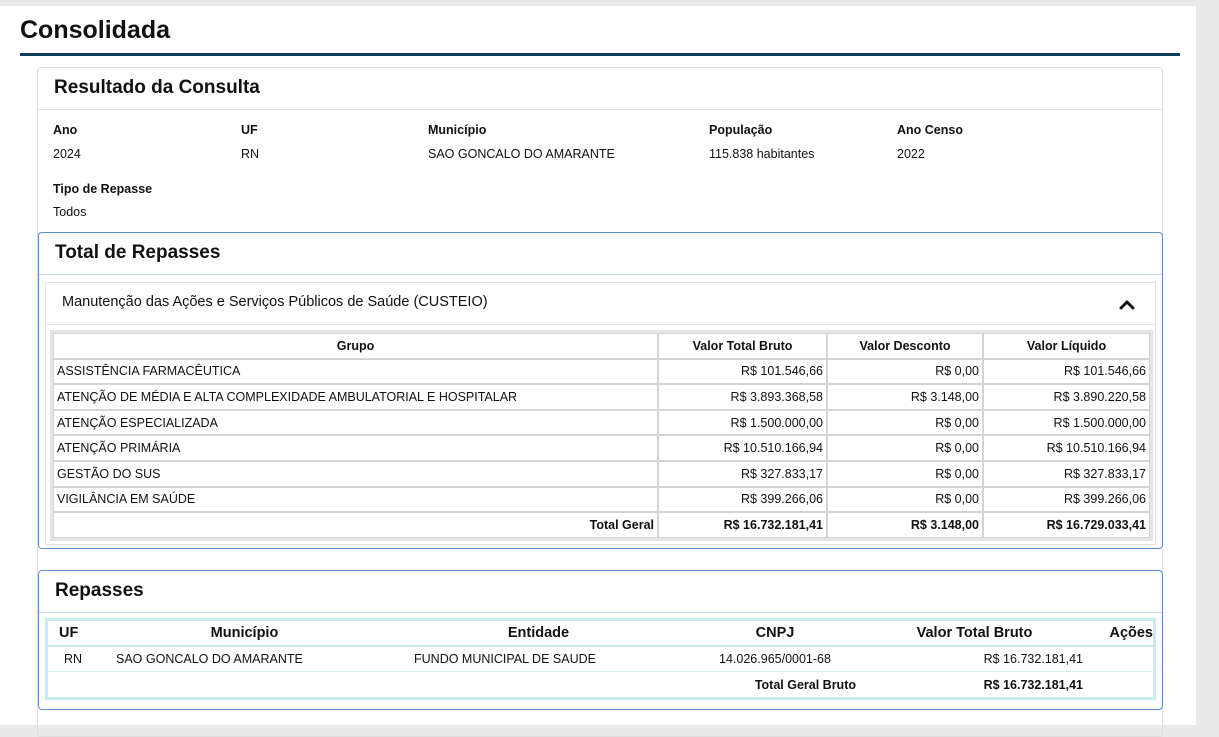 This screenshot has height=737, width=1219. Describe the element at coordinates (355, 448) in the screenshot. I see `cell-grupo: ATENÇÃO PRIMÁRIA` at that location.